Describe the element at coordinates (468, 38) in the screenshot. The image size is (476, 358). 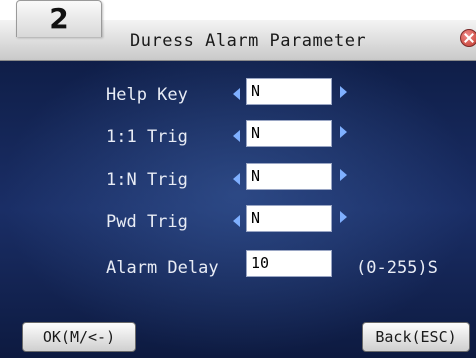
I see `close-icon` at that location.